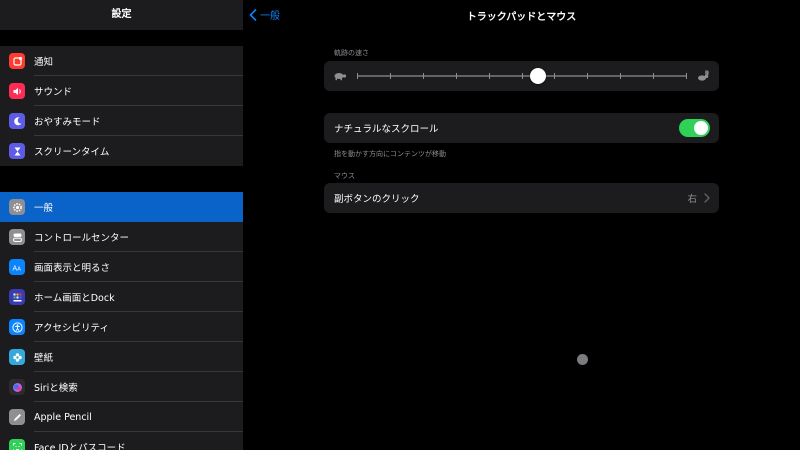  I want to click on sidebar-title: 設定, so click(121, 14).